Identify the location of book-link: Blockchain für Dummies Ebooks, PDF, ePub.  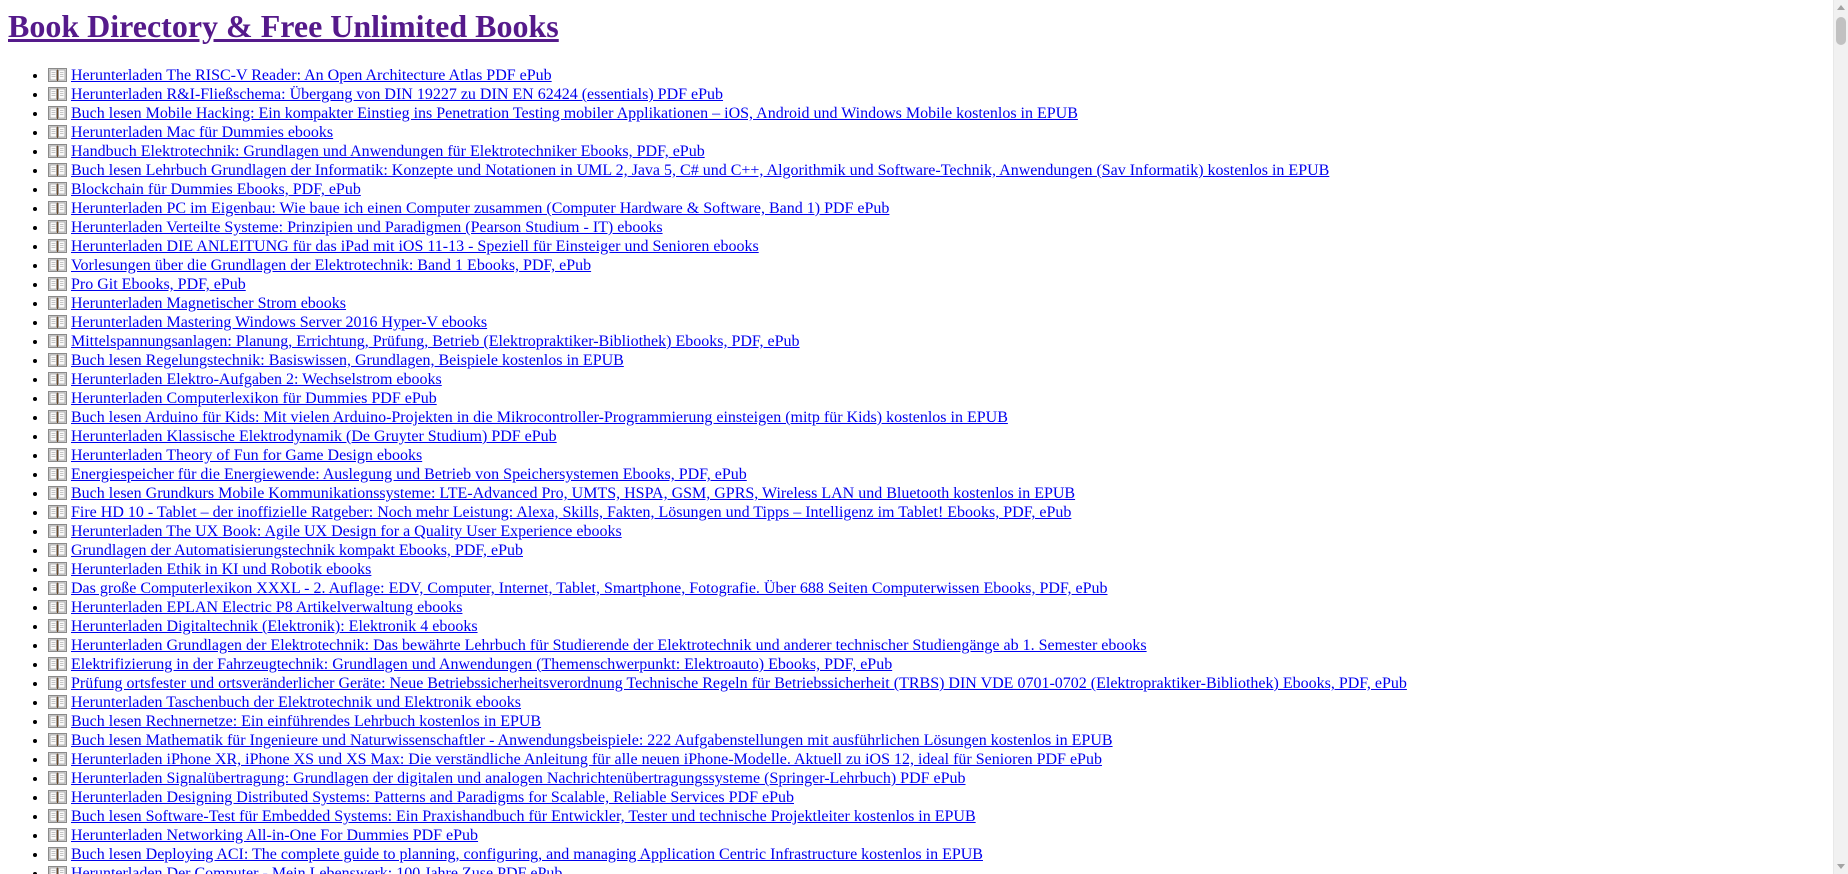
(204, 189).